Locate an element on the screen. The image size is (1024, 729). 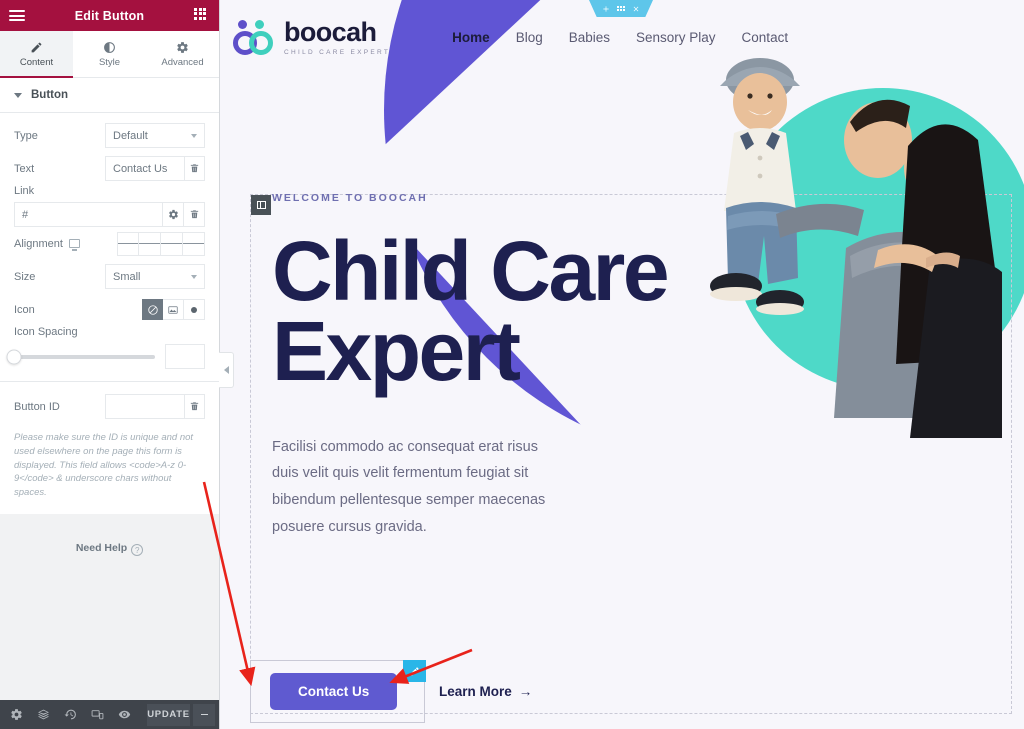
control-size-label: Size is located at coordinates (25, 276).